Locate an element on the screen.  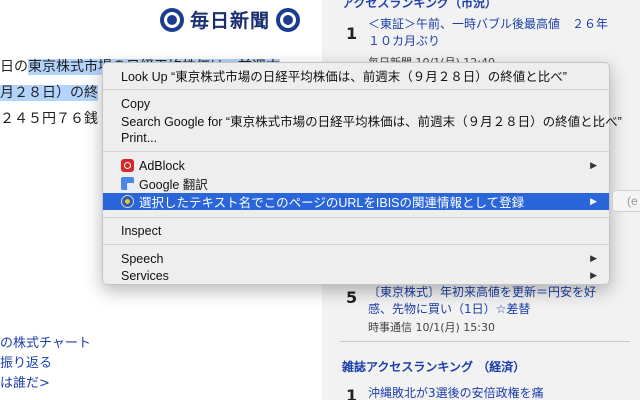
google-translate-icon is located at coordinates (127, 183).